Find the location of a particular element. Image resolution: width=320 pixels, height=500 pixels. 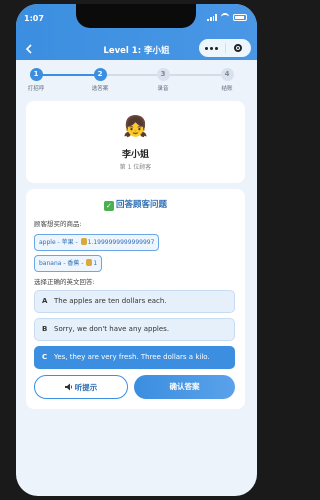

option-text: Sorry, we don't have any apples. is located at coordinates (112, 329).